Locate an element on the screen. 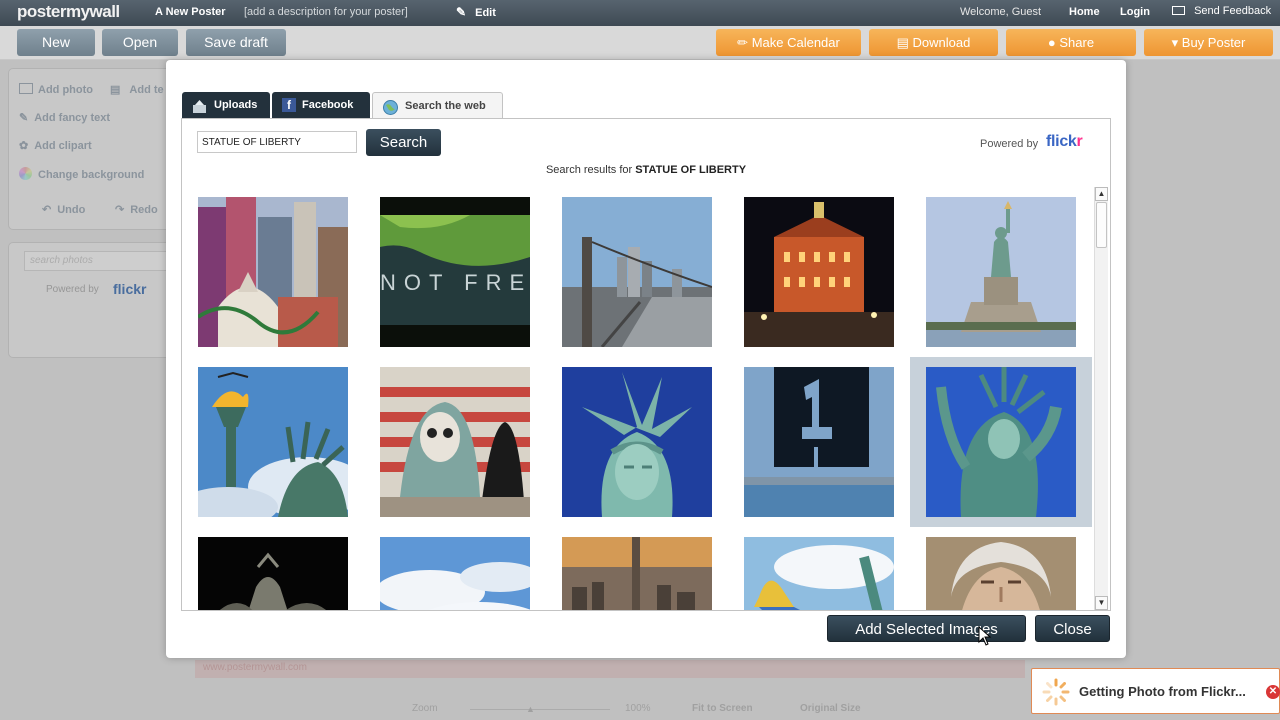 This screenshot has height=720, width=1280. welcome-text: Welcome, Guest is located at coordinates (1001, 12).